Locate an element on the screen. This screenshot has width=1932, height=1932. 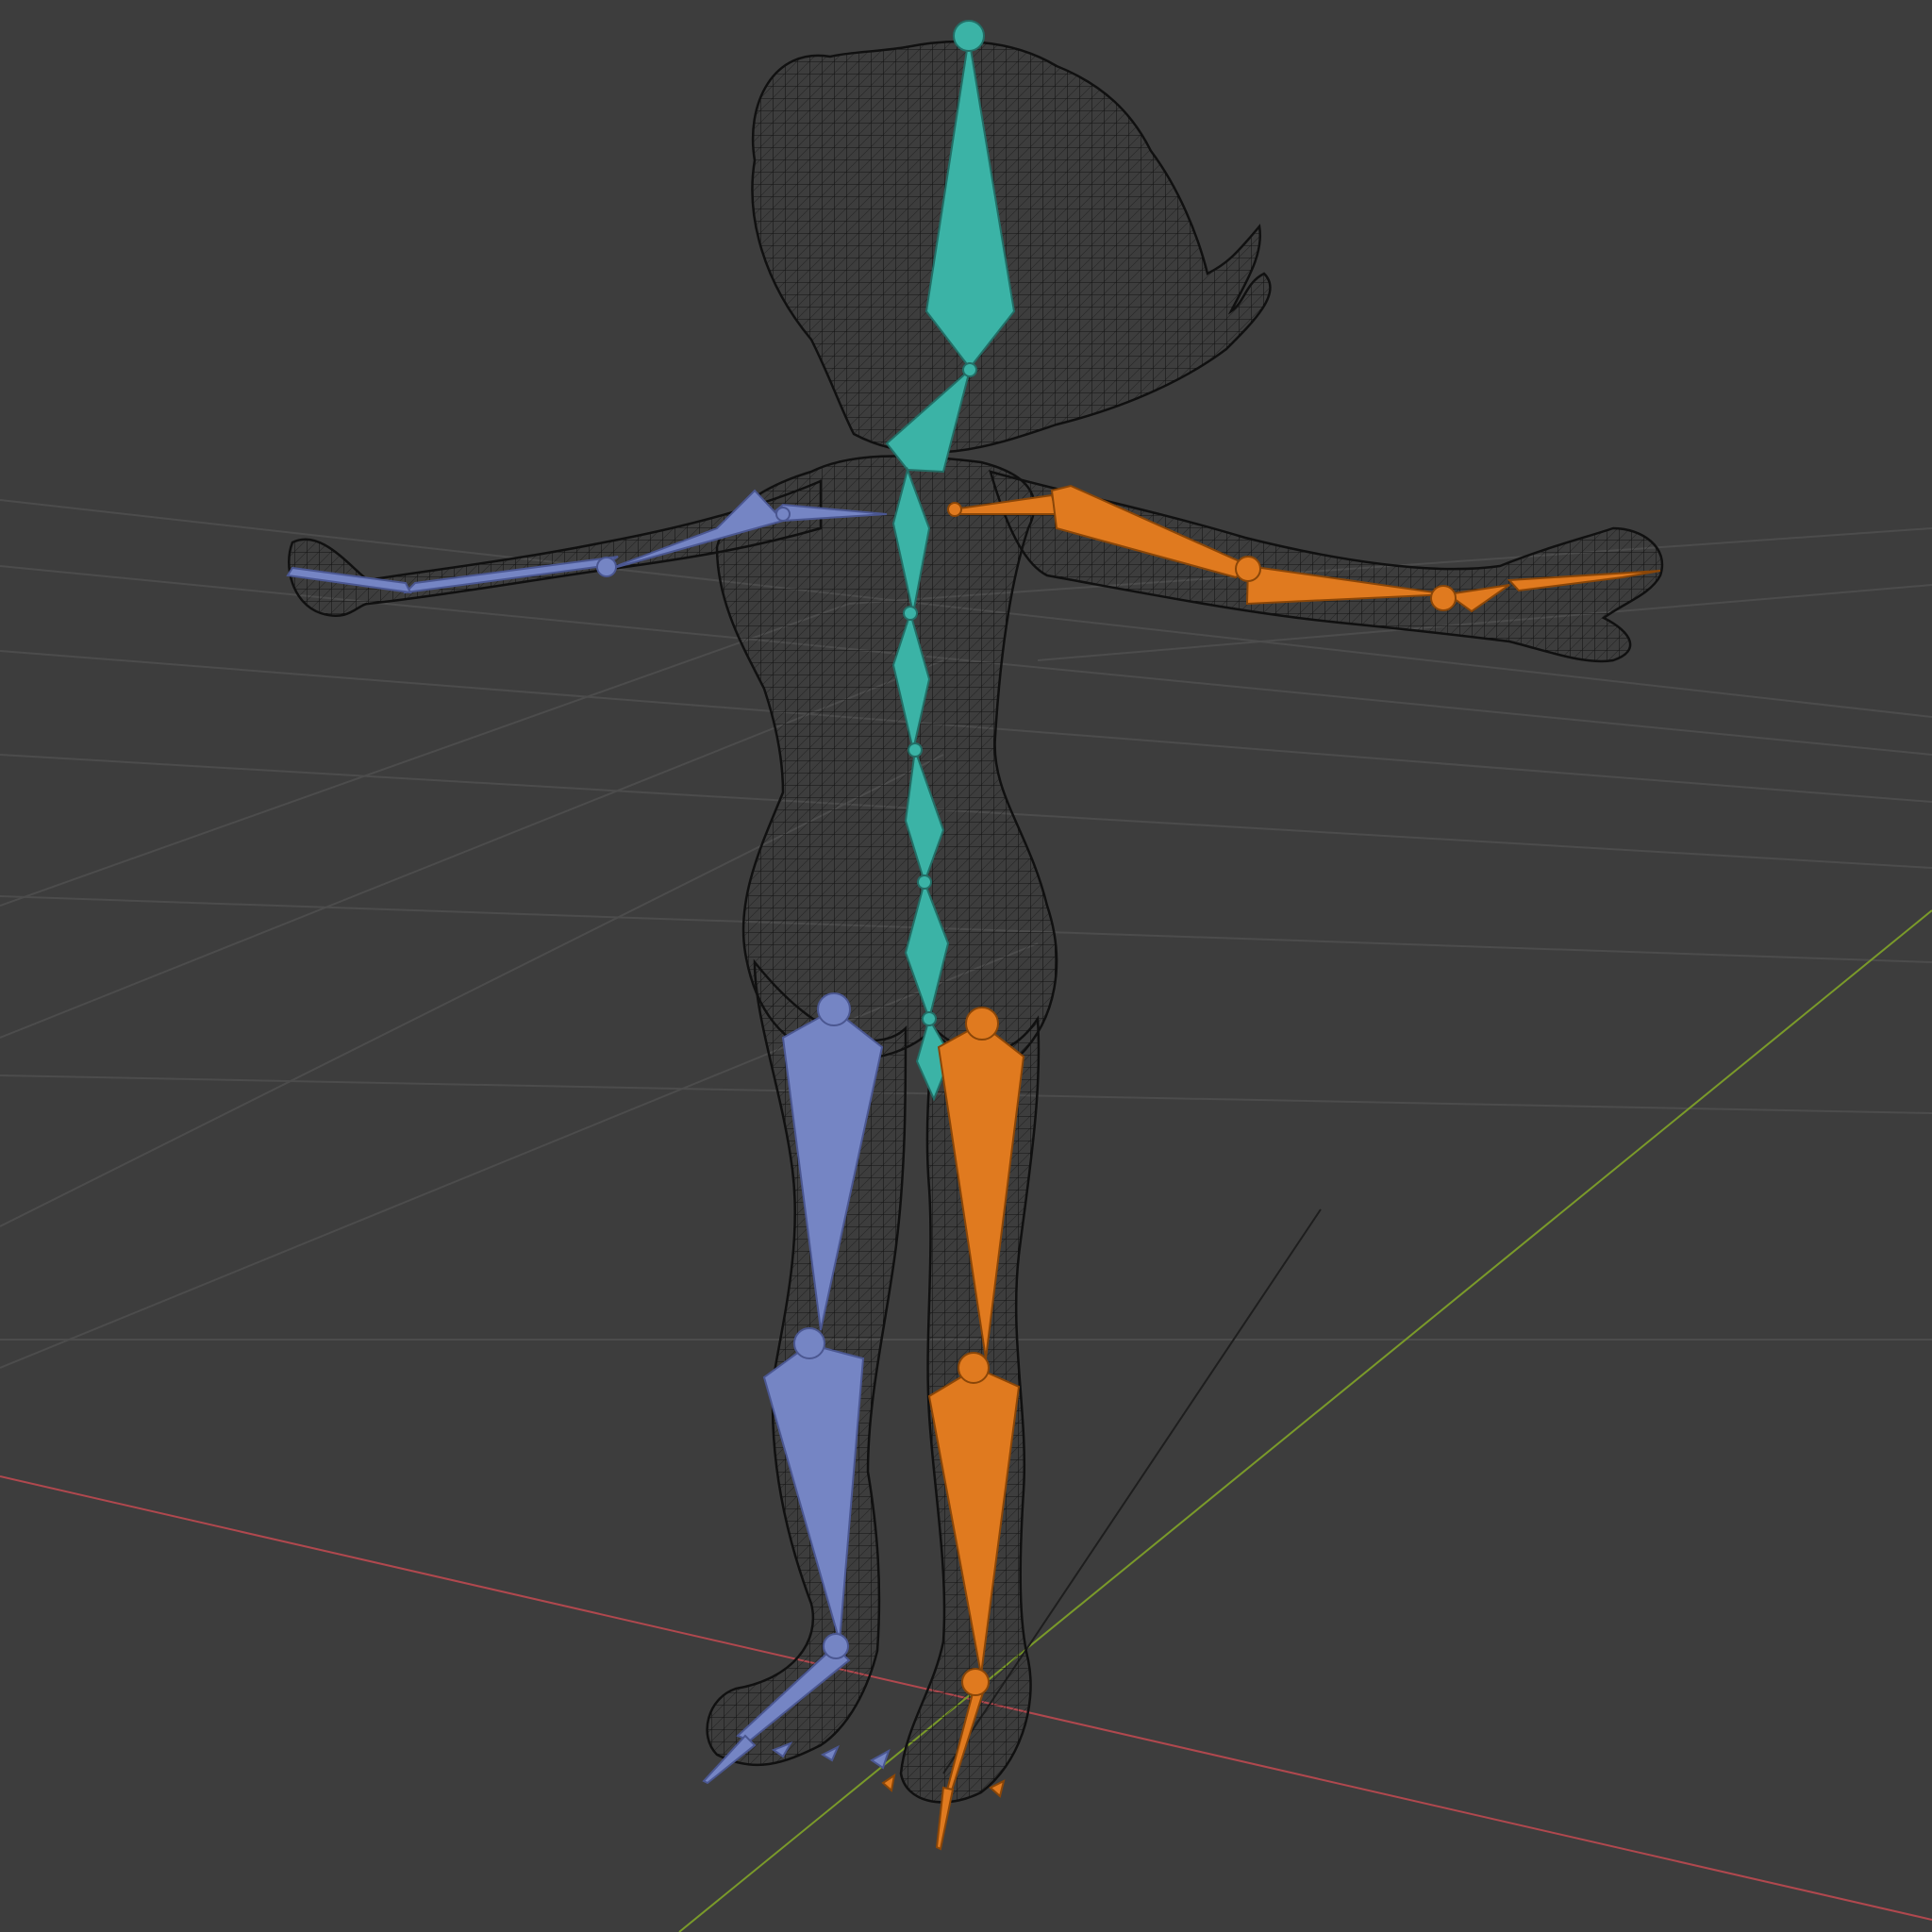
joint-knee-right is located at coordinates (974, 1368).